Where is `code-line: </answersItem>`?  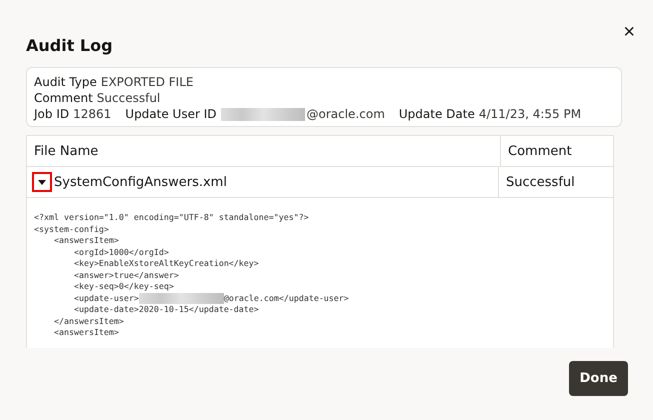 code-line: </answersItem> is located at coordinates (88, 321).